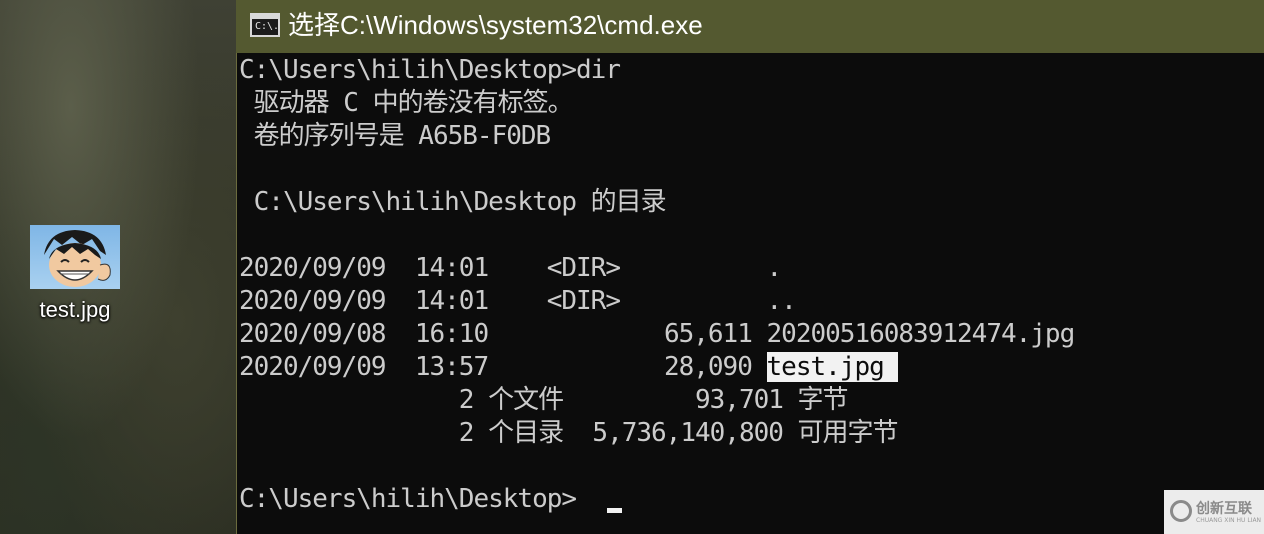  I want to click on cmd-app-icon: C:\., so click(265, 25).